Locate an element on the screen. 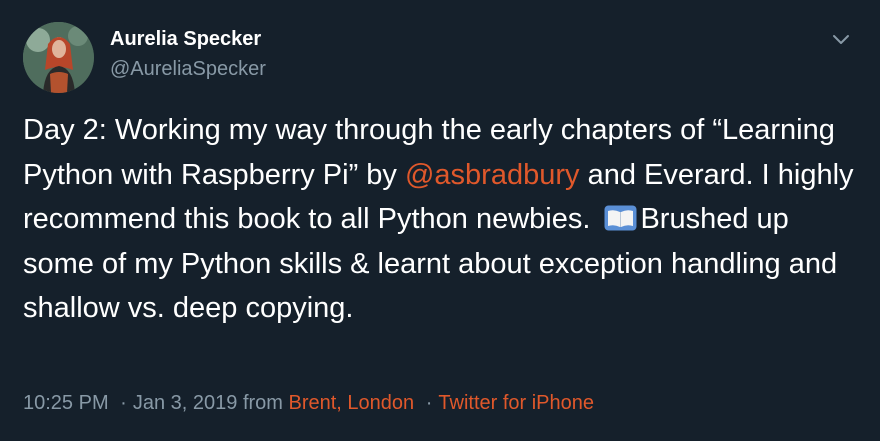 This screenshot has width=880, height=441. from-label: from is located at coordinates (262, 403).